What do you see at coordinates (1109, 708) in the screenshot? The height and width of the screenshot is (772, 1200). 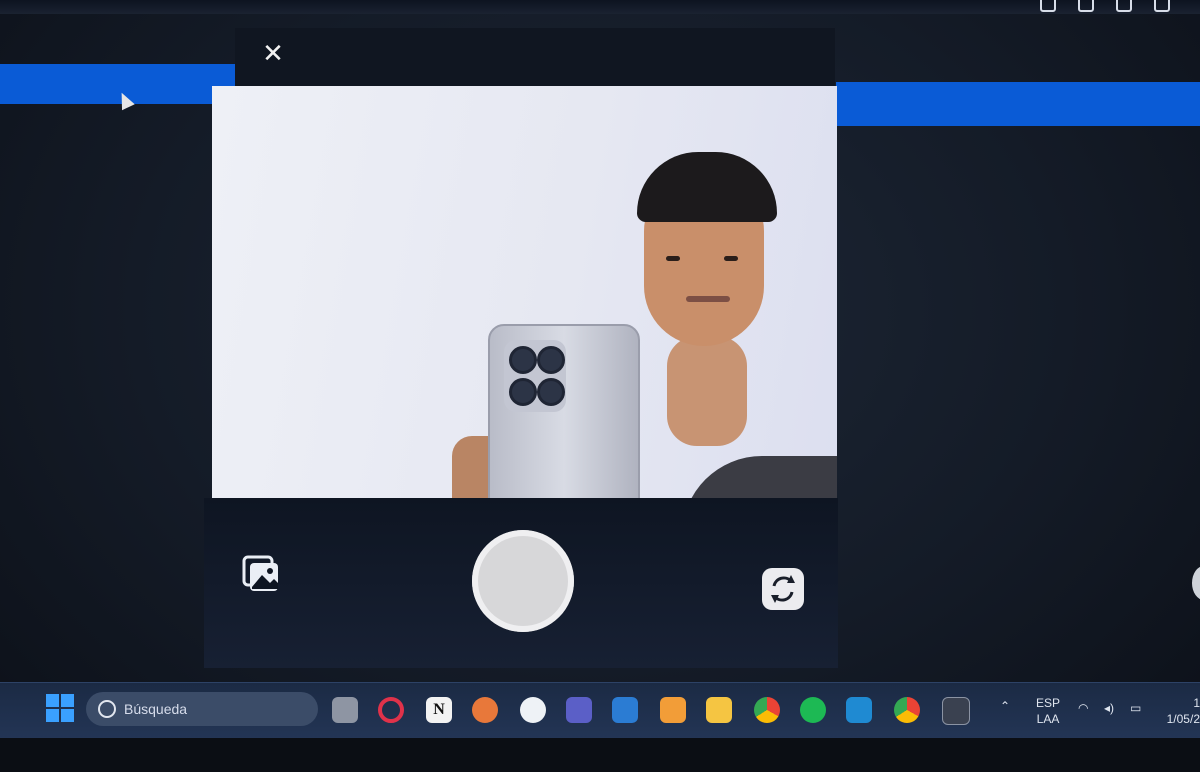 I see `volume-icon: ◂)` at bounding box center [1109, 708].